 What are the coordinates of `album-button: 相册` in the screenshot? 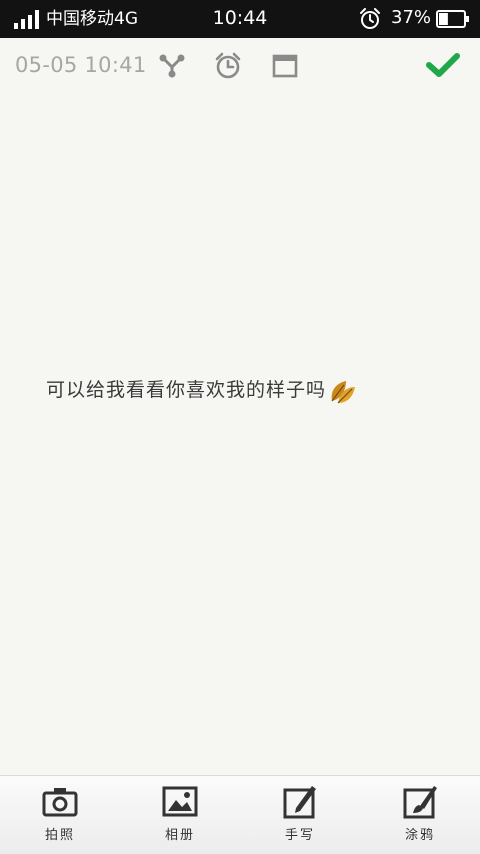 It's located at (180, 815).